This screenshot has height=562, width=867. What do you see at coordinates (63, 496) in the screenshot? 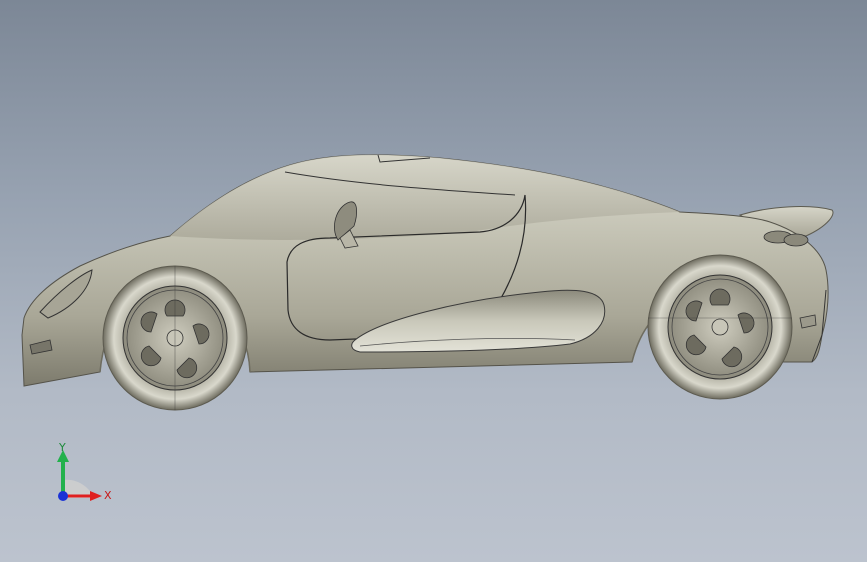
I see `z-axis-dot` at bounding box center [63, 496].